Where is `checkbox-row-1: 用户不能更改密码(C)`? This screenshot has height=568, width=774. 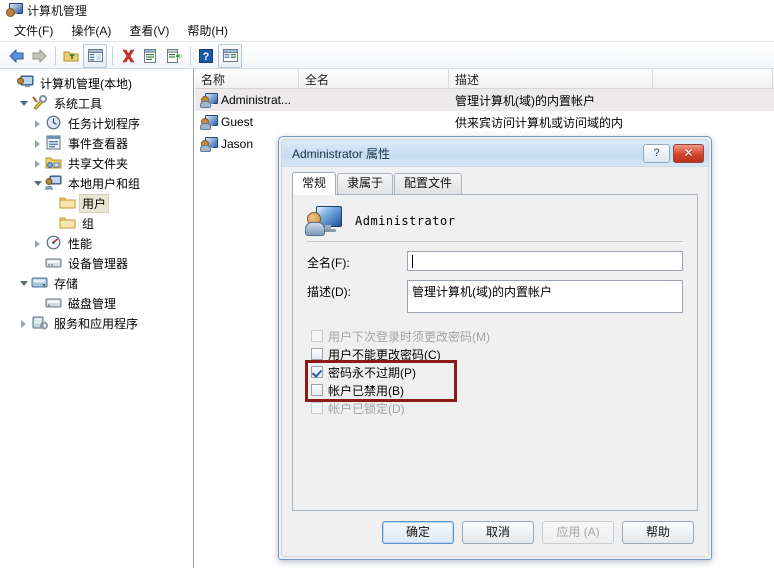
checkbox-row-1: 用户不能更改密码(C) is located at coordinates (504, 354).